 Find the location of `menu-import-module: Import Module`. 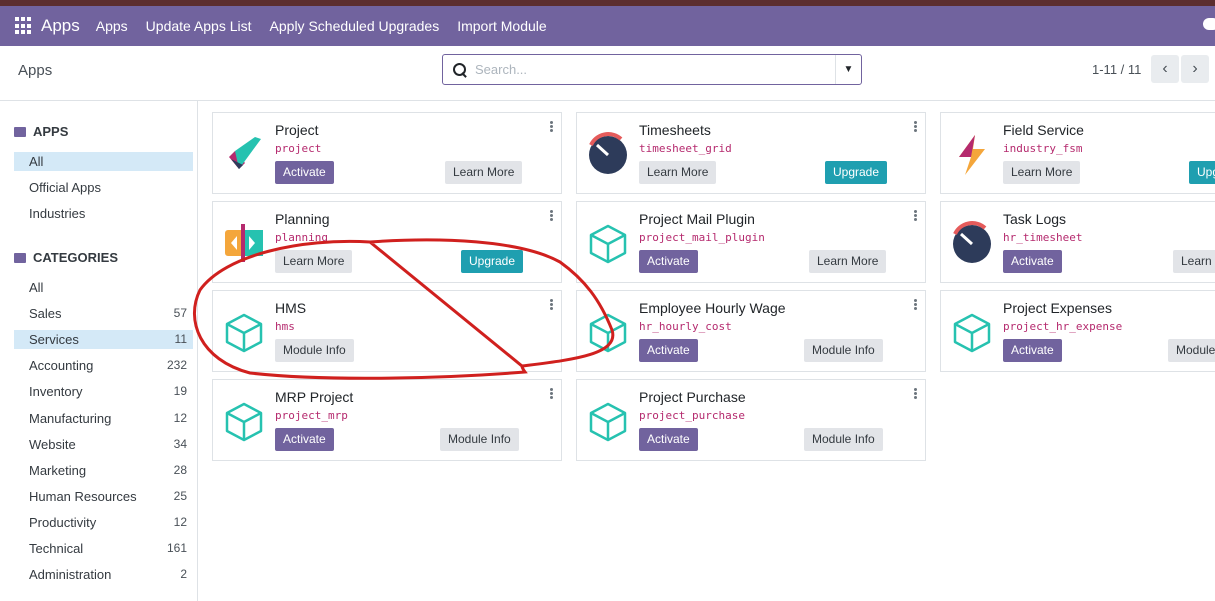

menu-import-module: Import Module is located at coordinates (501, 26).